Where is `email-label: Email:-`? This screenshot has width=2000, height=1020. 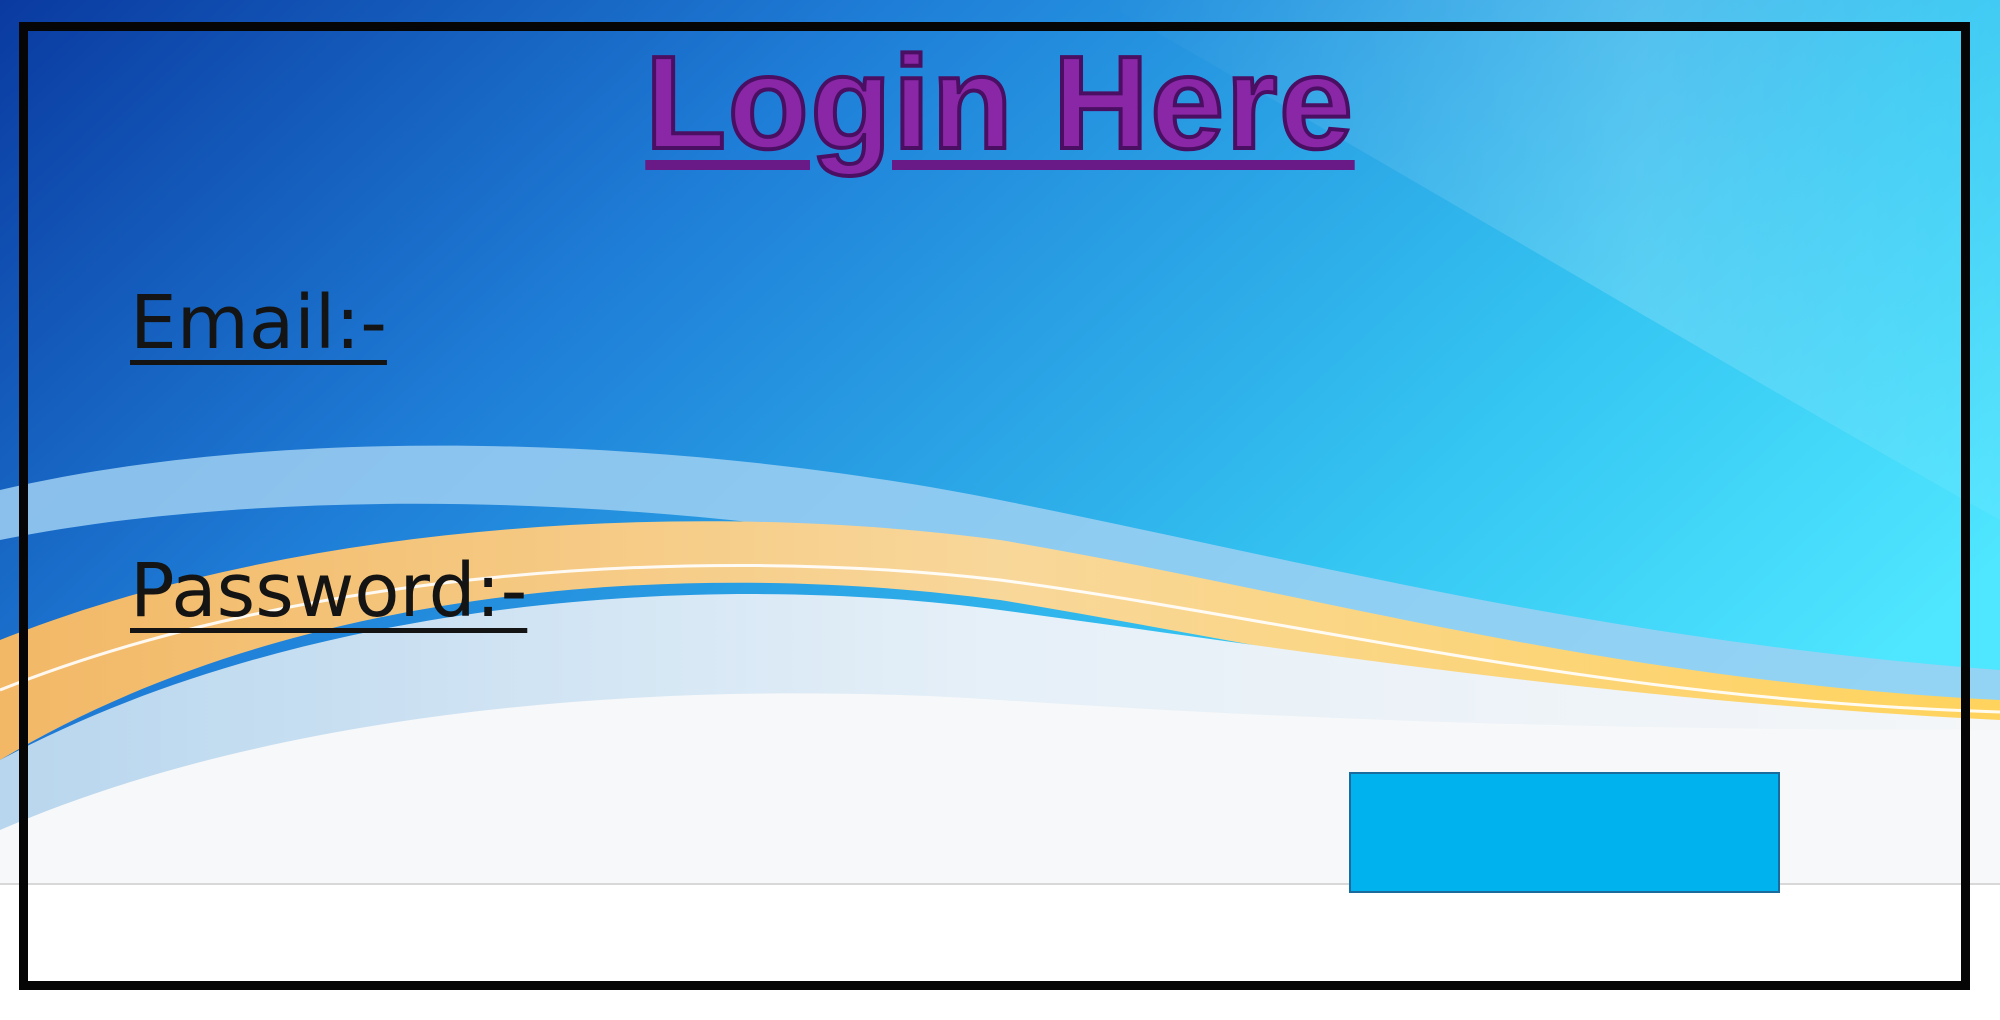 email-label: Email:- is located at coordinates (258, 323).